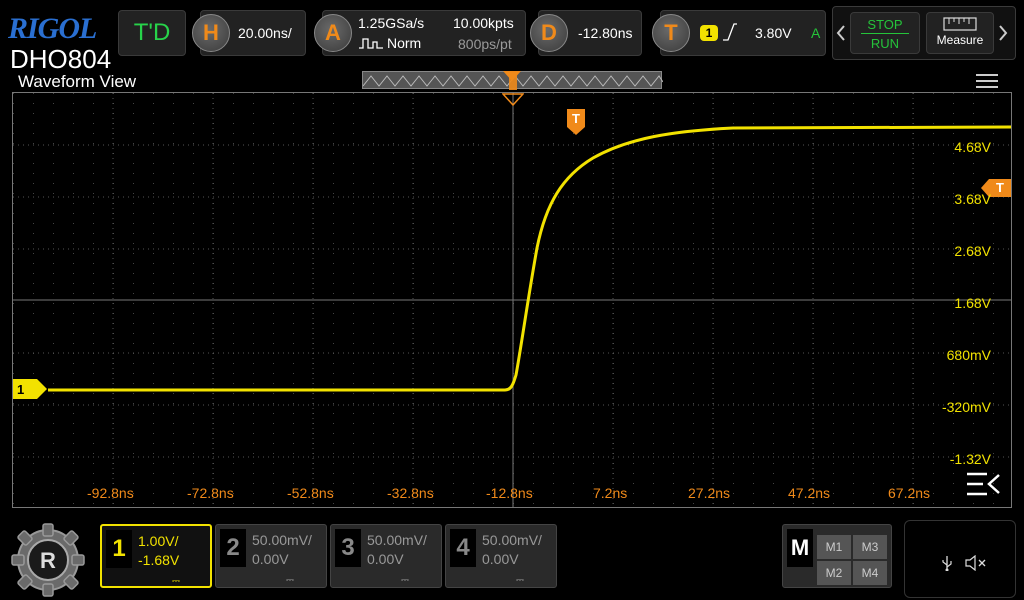 The width and height of the screenshot is (1024, 600). I want to click on channel-offset: -1.68V, so click(159, 560).